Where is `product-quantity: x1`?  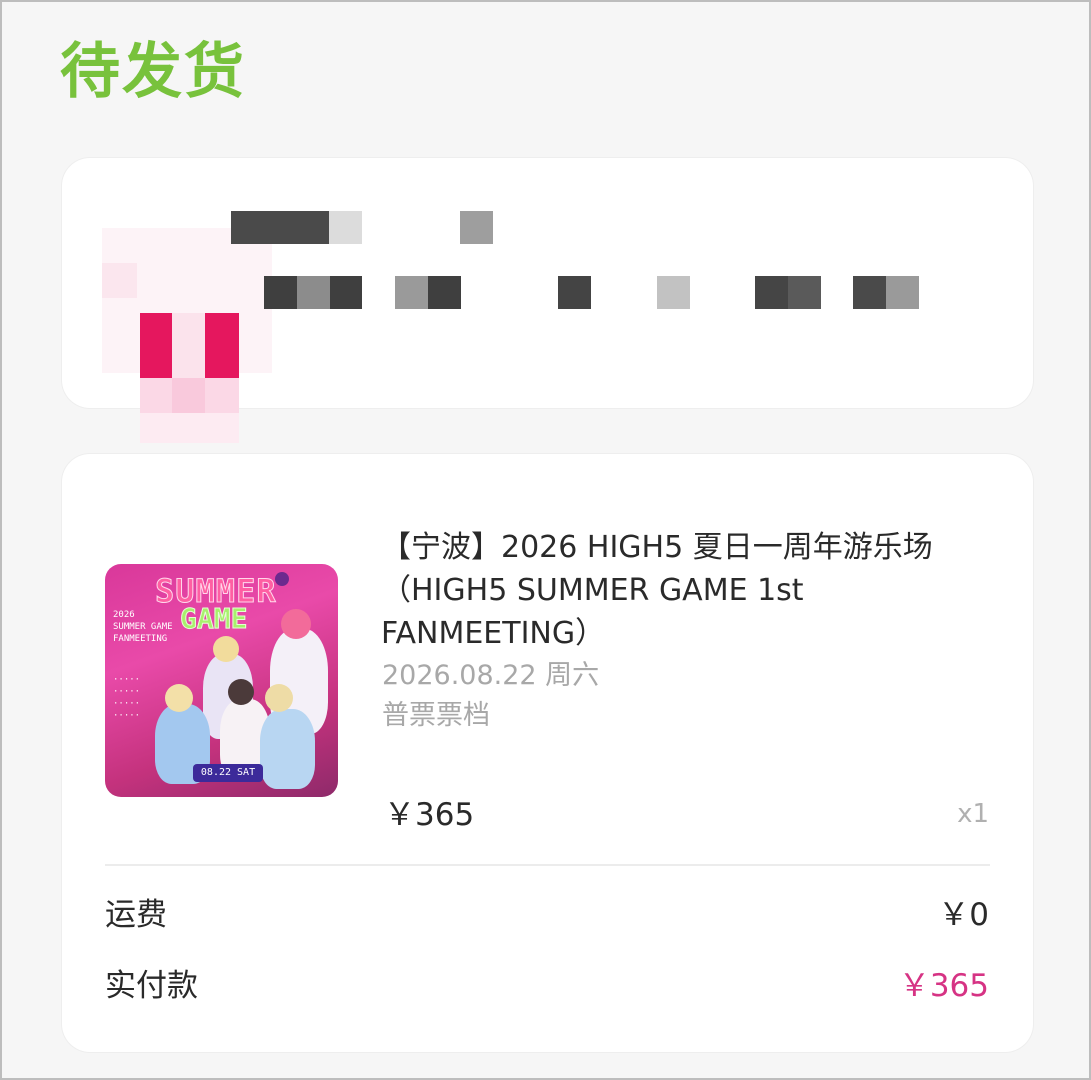
product-quantity: x1 is located at coordinates (973, 814).